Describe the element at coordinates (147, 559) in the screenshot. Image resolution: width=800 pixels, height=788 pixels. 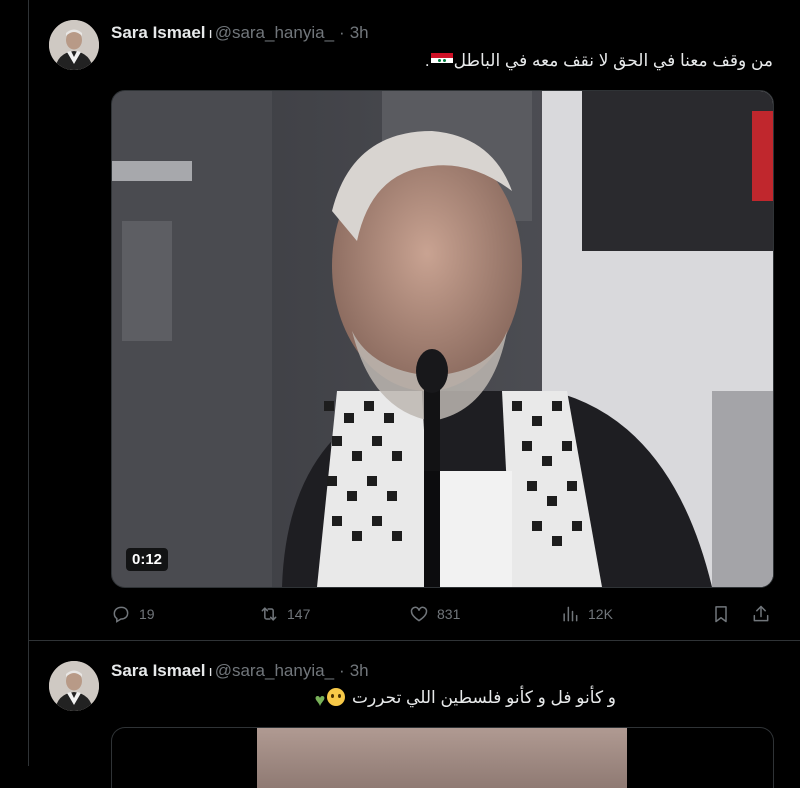
I see `video-duration: 0:12` at that location.